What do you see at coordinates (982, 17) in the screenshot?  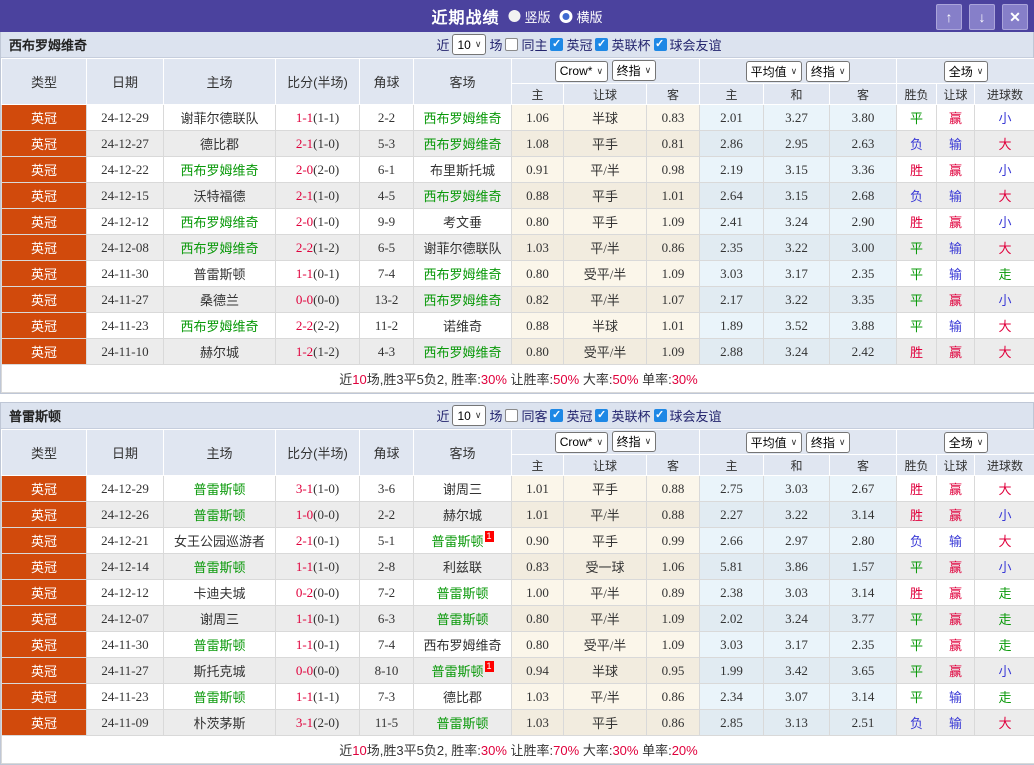 I see `move-down-button: ↓` at bounding box center [982, 17].